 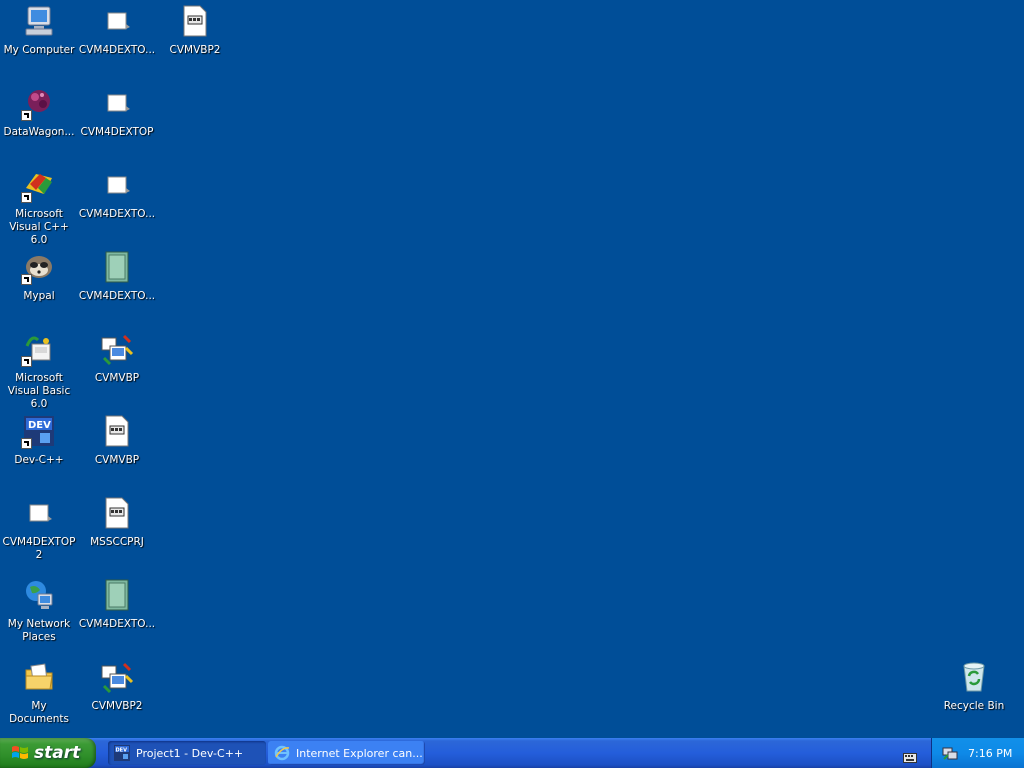 I want to click on desktop-icon-visual-cpp: Microsoft Visual C++ 6.0, so click(x=39, y=206).